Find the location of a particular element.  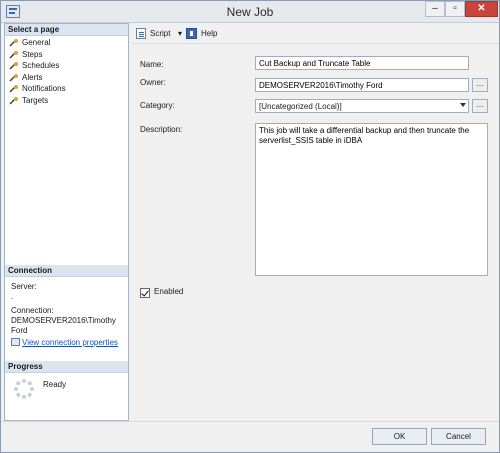

page-item-label: Alerts is located at coordinates (32, 77).